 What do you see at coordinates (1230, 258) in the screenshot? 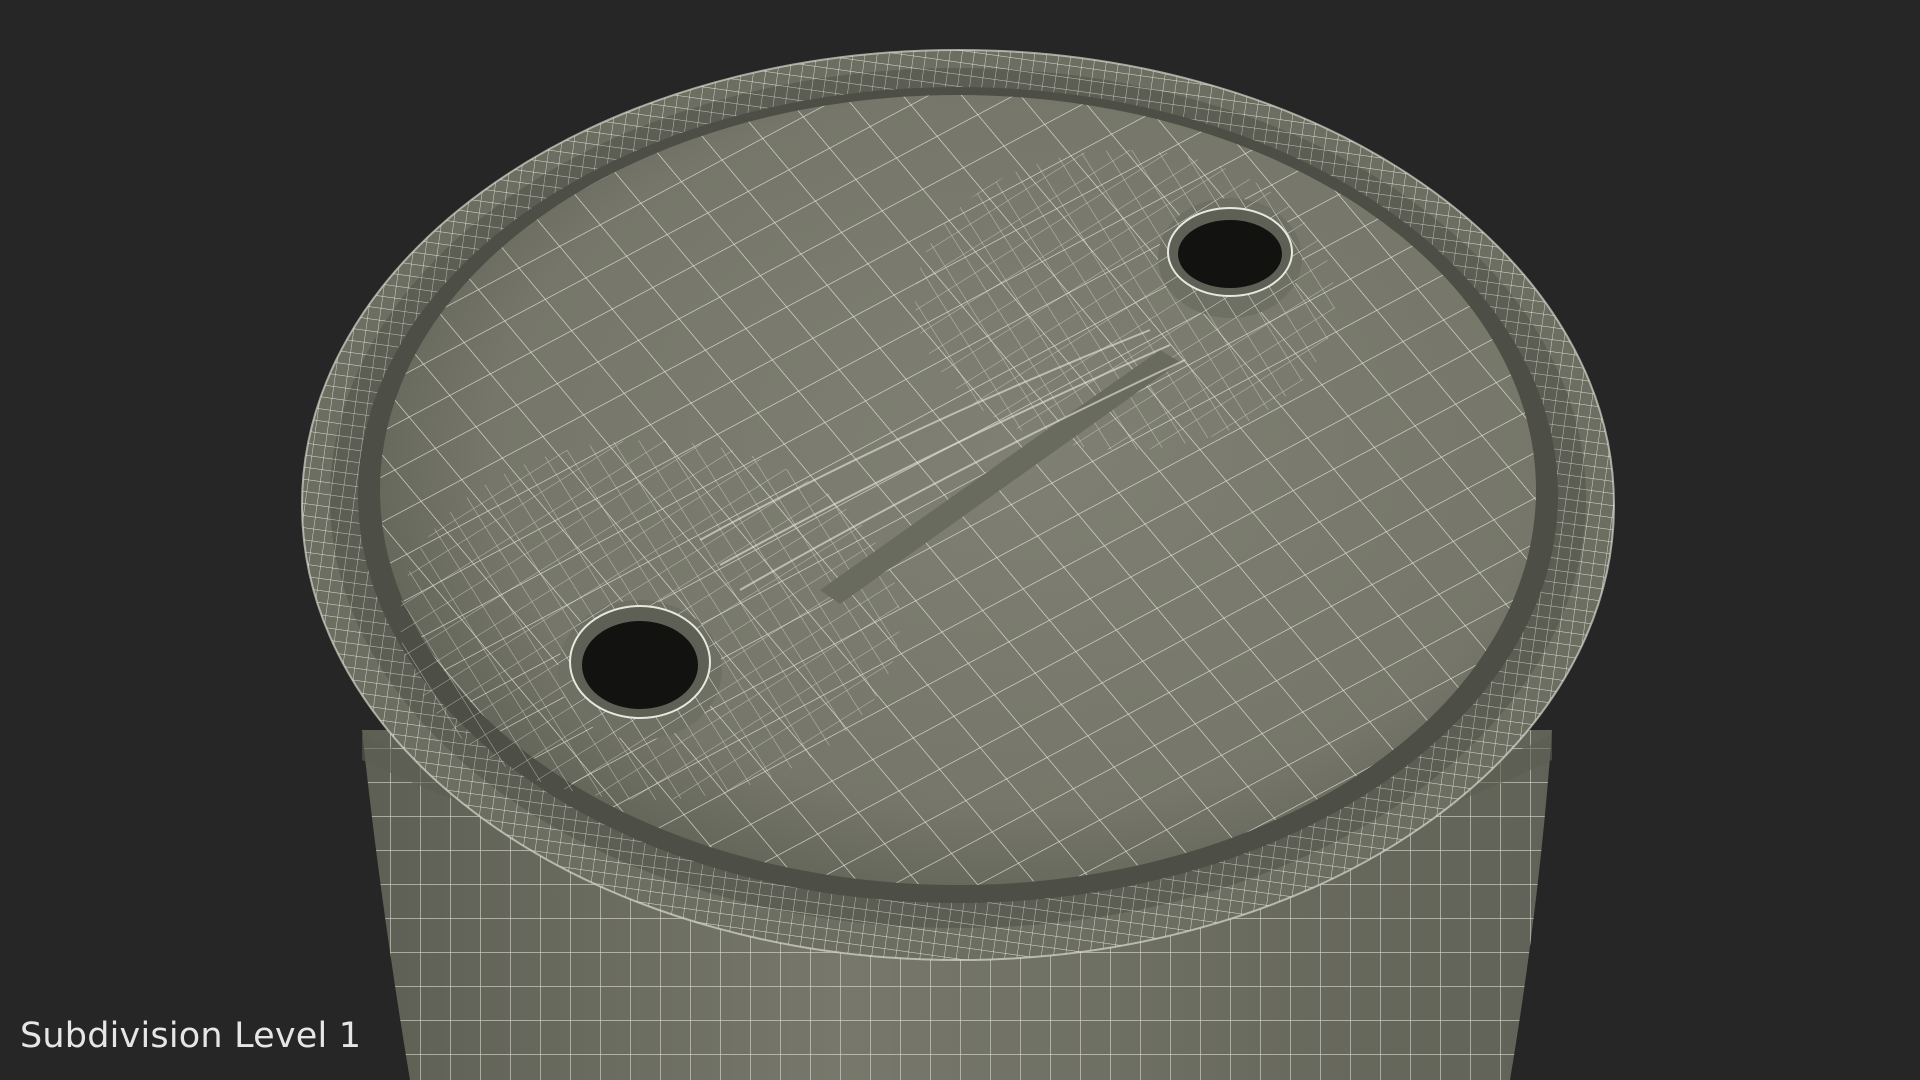
I see `bung-hole-right` at bounding box center [1230, 258].